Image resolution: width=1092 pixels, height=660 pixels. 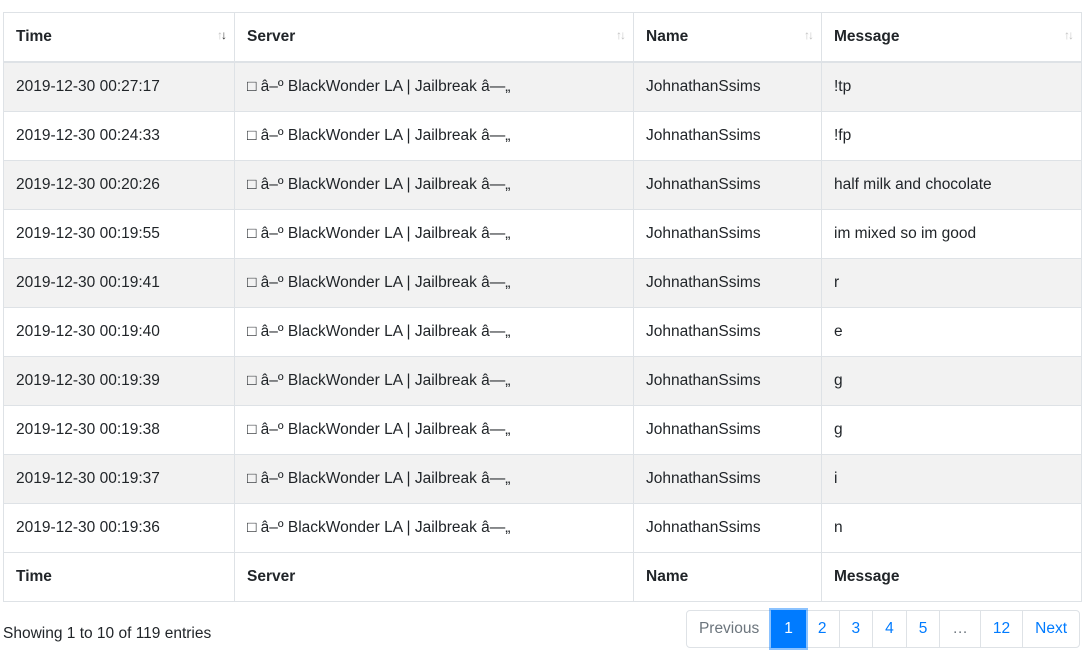 I want to click on column-header-message: Message ↑↓, so click(x=951, y=37).